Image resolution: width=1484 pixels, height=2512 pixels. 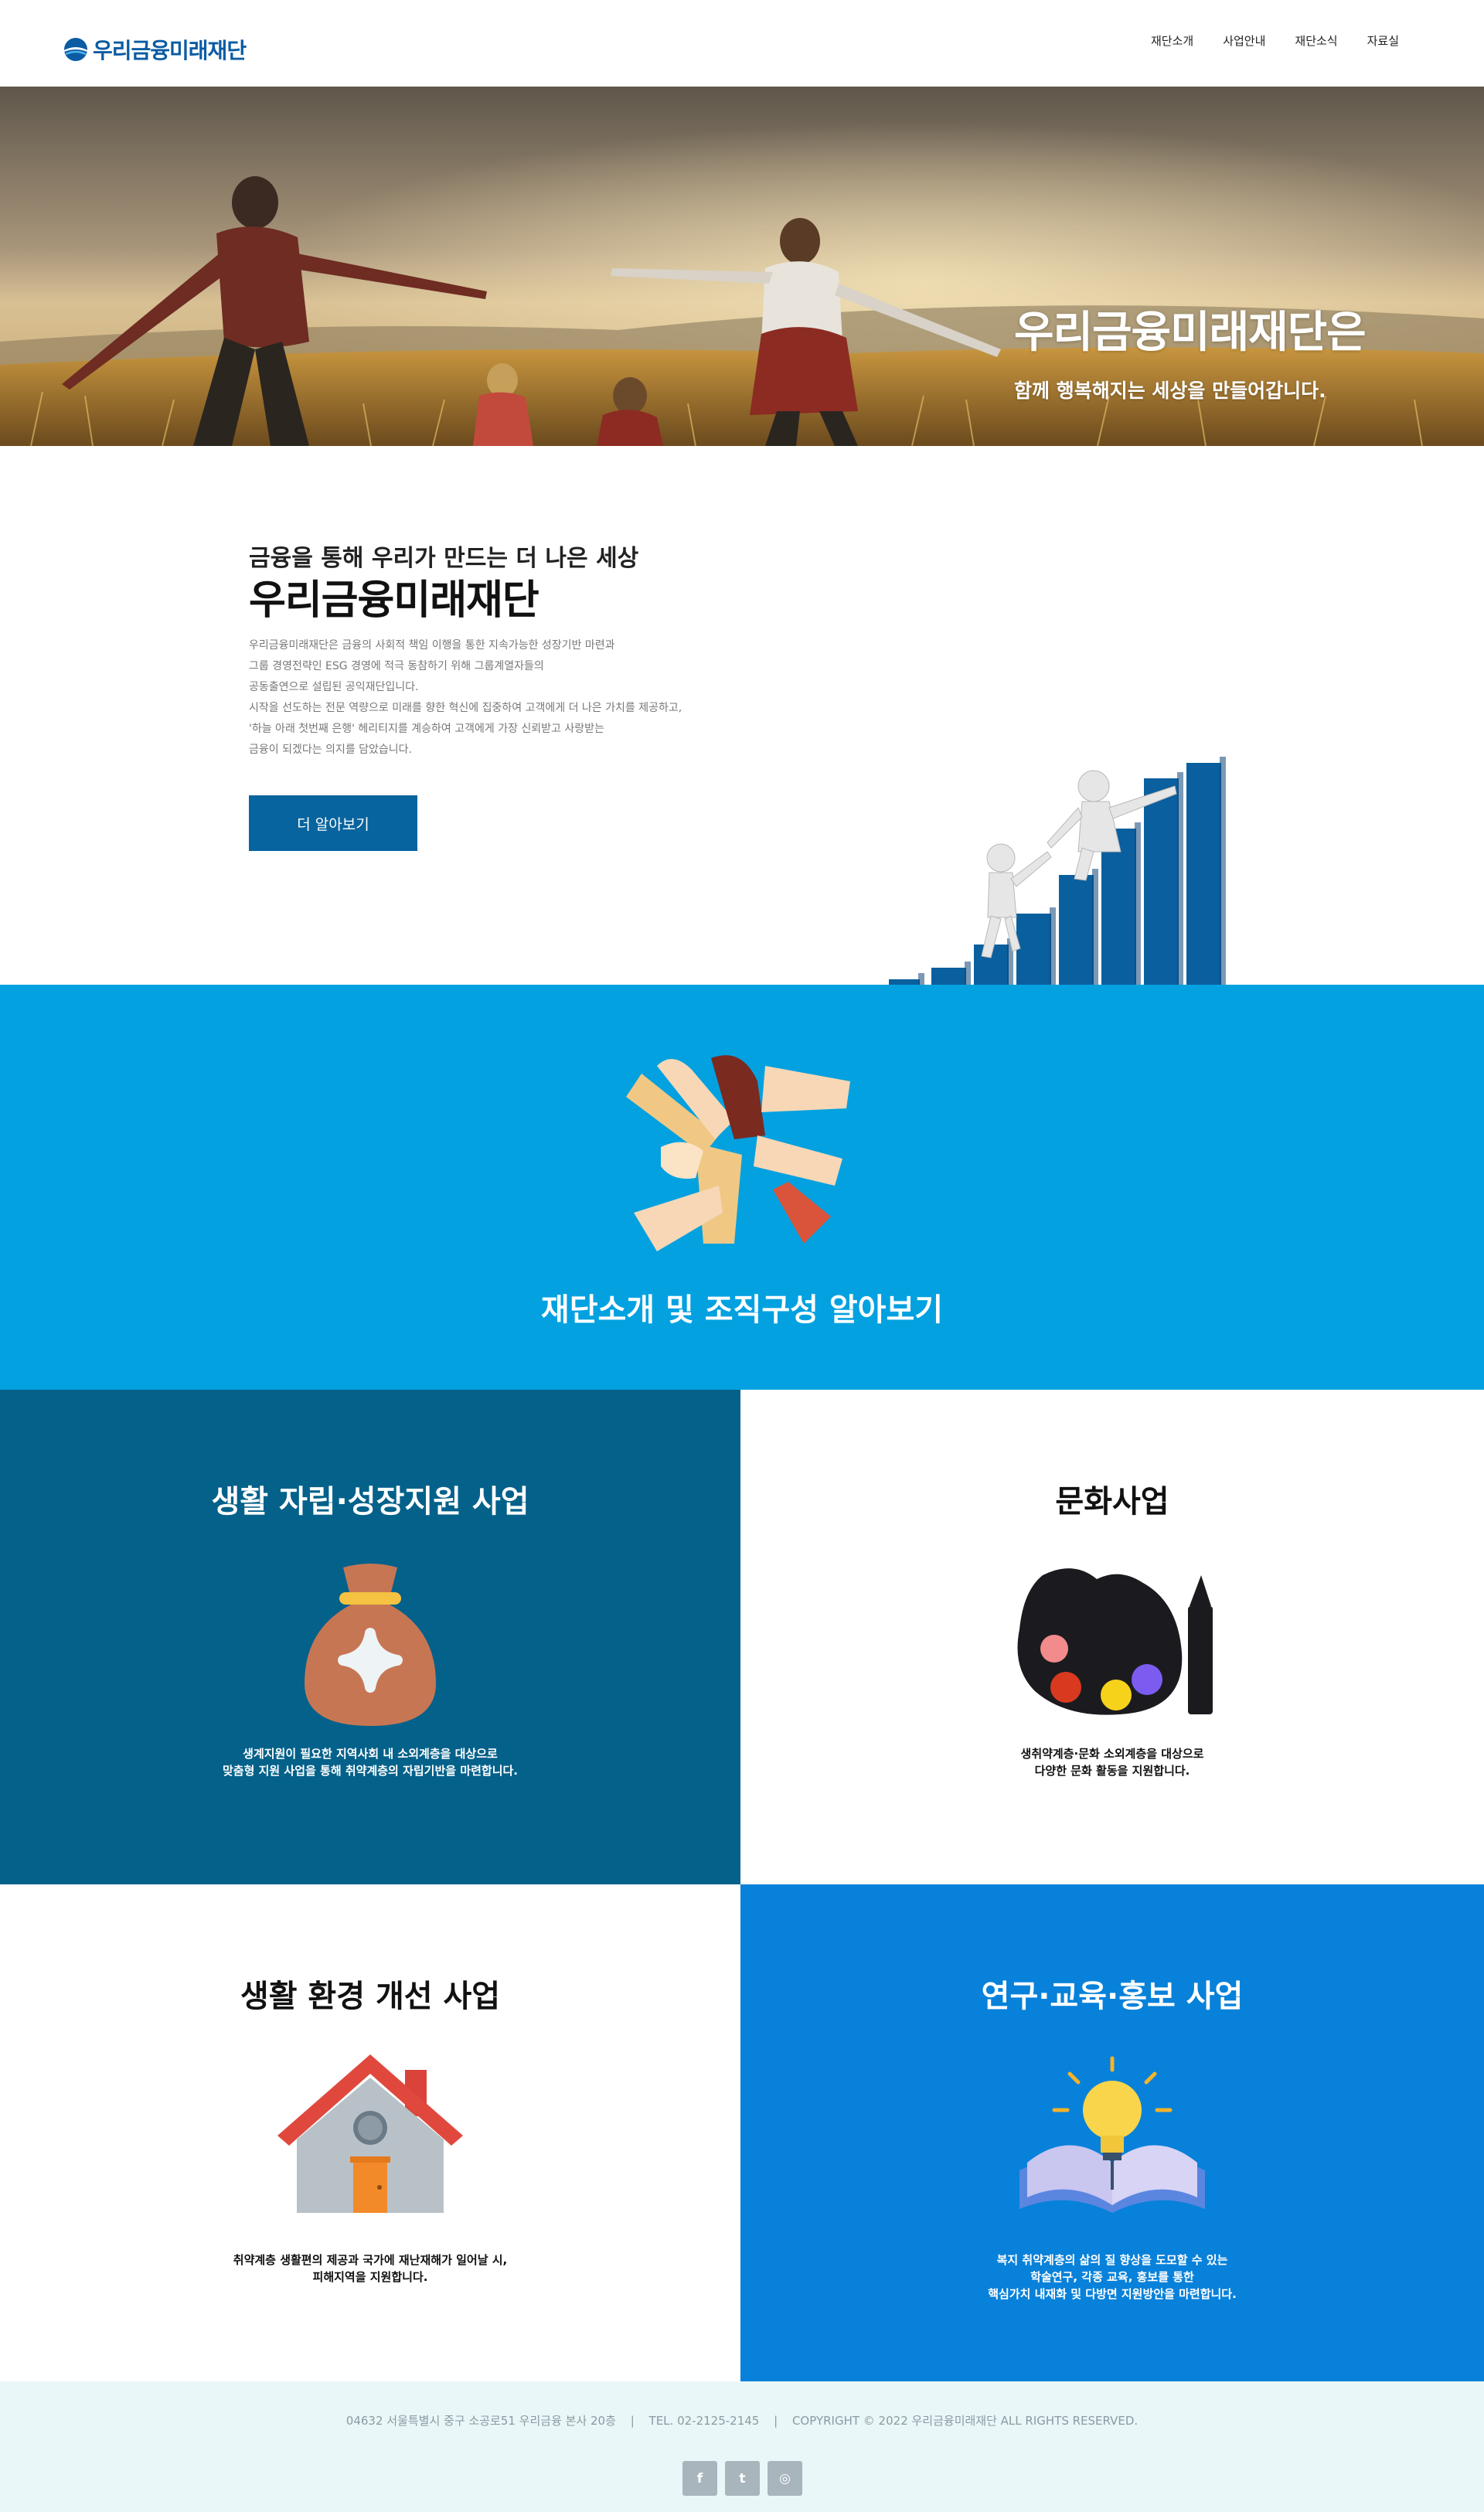 I want to click on money-bag-icon, so click(x=370, y=1645).